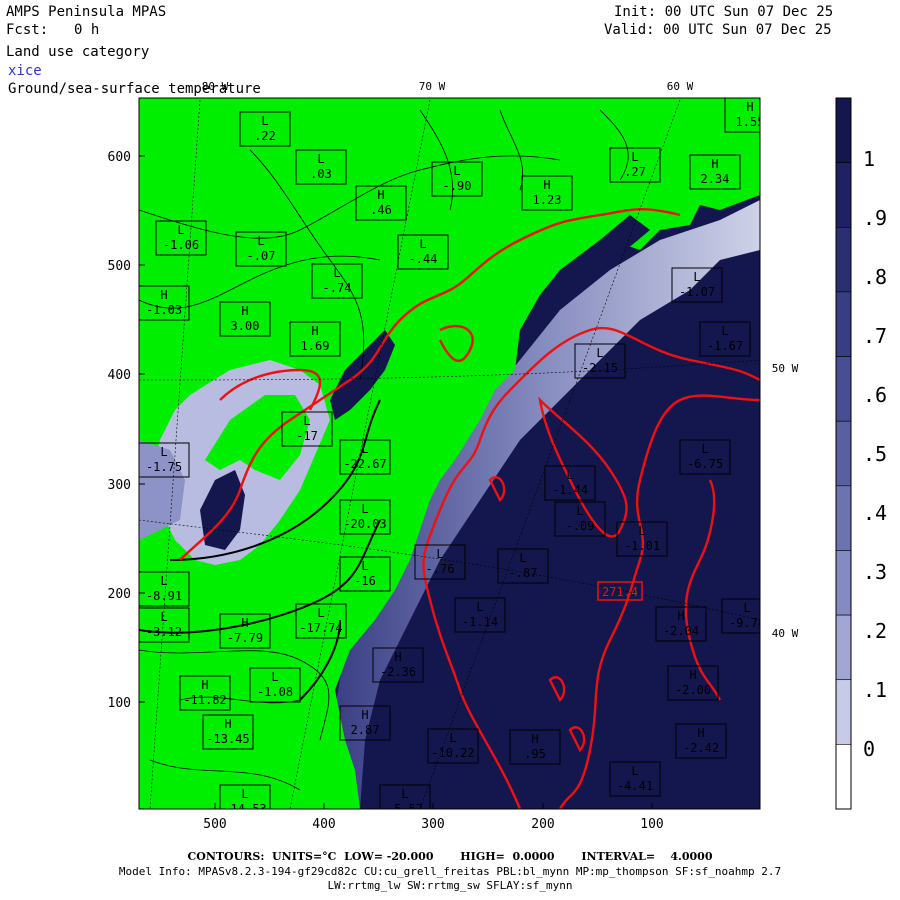 This screenshot has width=900, height=900. What do you see at coordinates (398, 672) in the screenshot?
I see `hl-value: -2.36` at bounding box center [398, 672].